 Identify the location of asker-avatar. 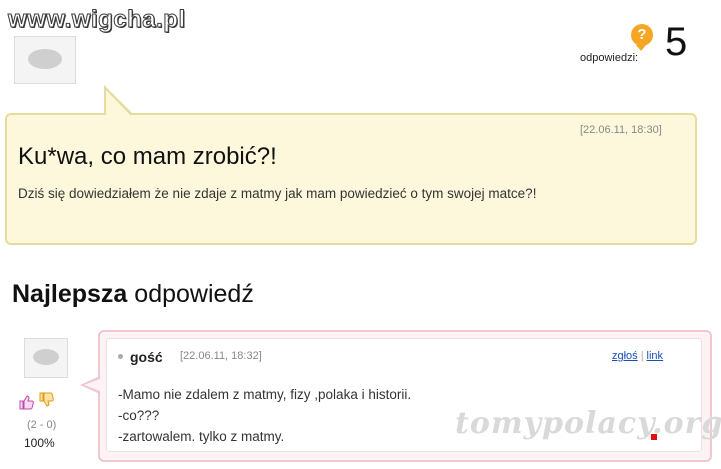
(45, 60).